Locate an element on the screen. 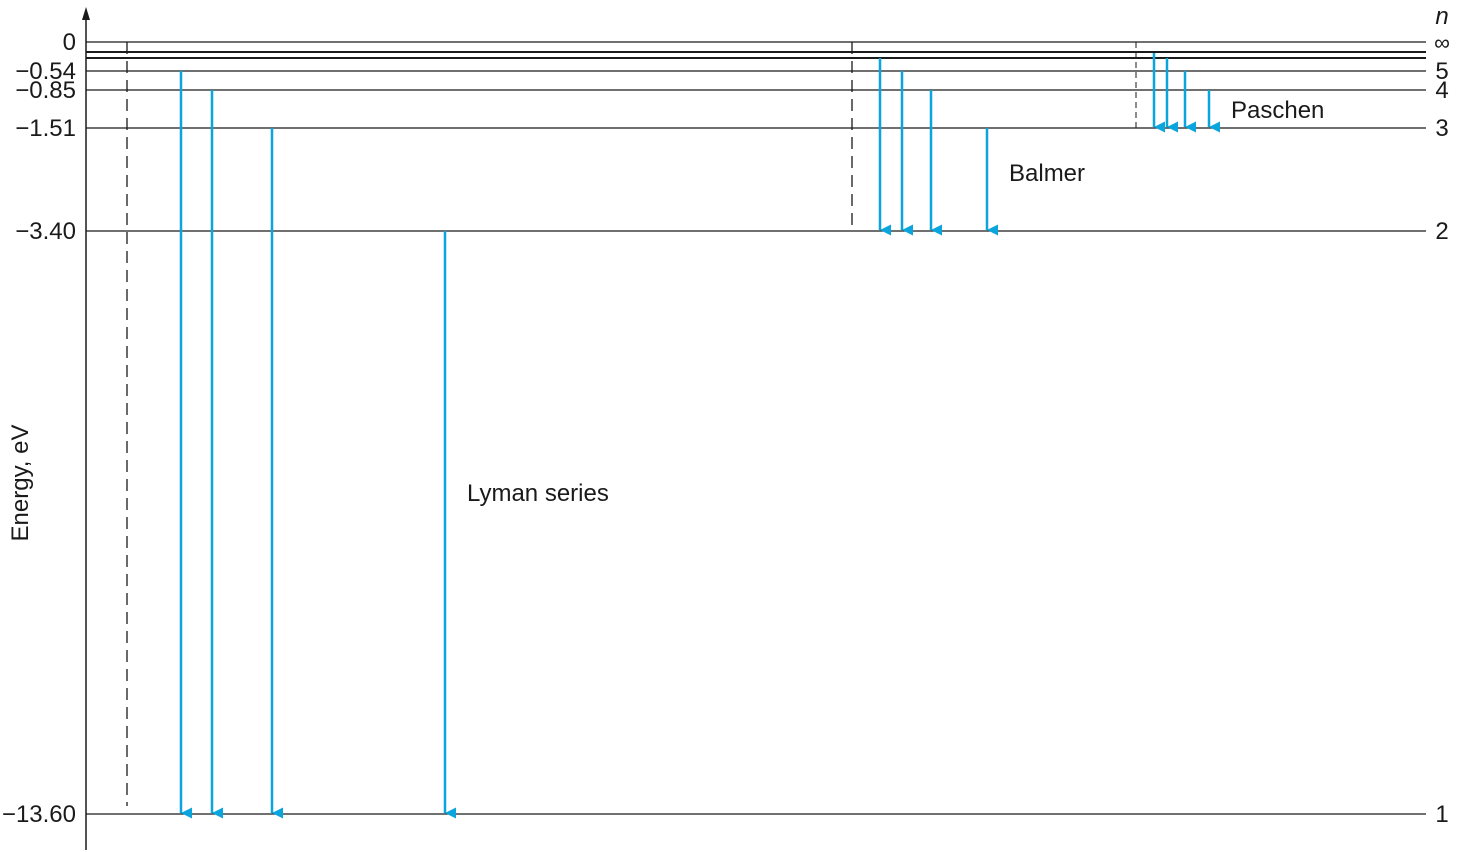 The image size is (1460, 852). energy-level-n-1: −13.60 1 is located at coordinates (725, 814).